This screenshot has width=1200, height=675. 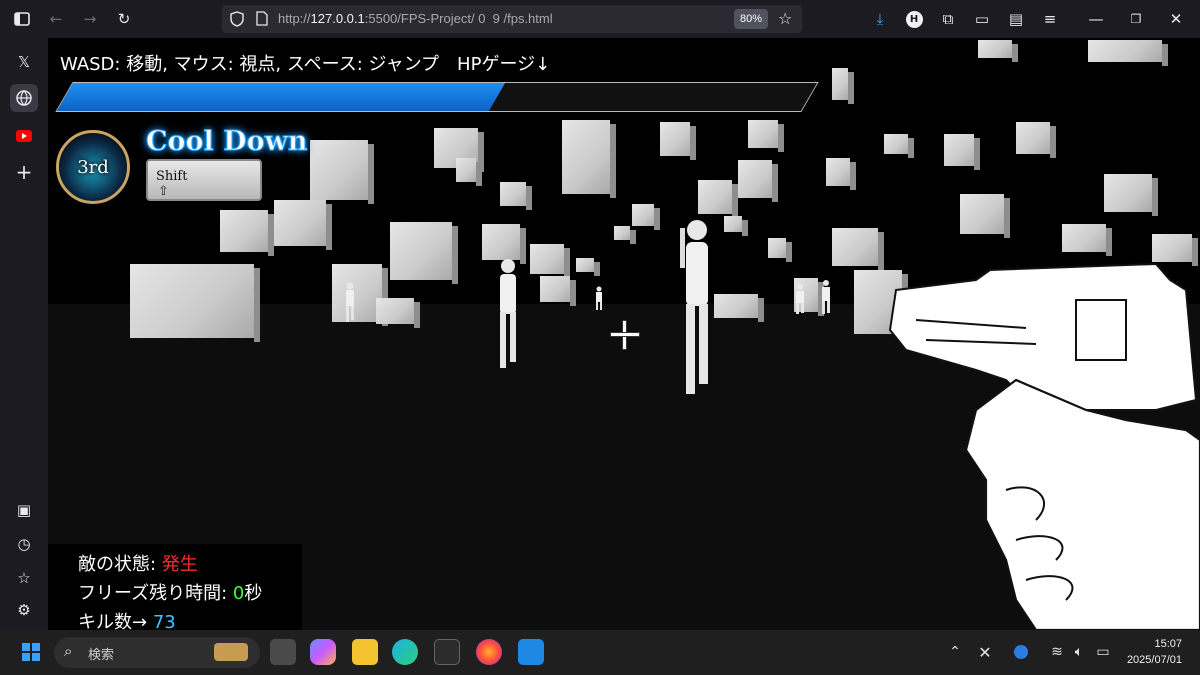 I want to click on back-icon: ←, so click(x=56, y=19).